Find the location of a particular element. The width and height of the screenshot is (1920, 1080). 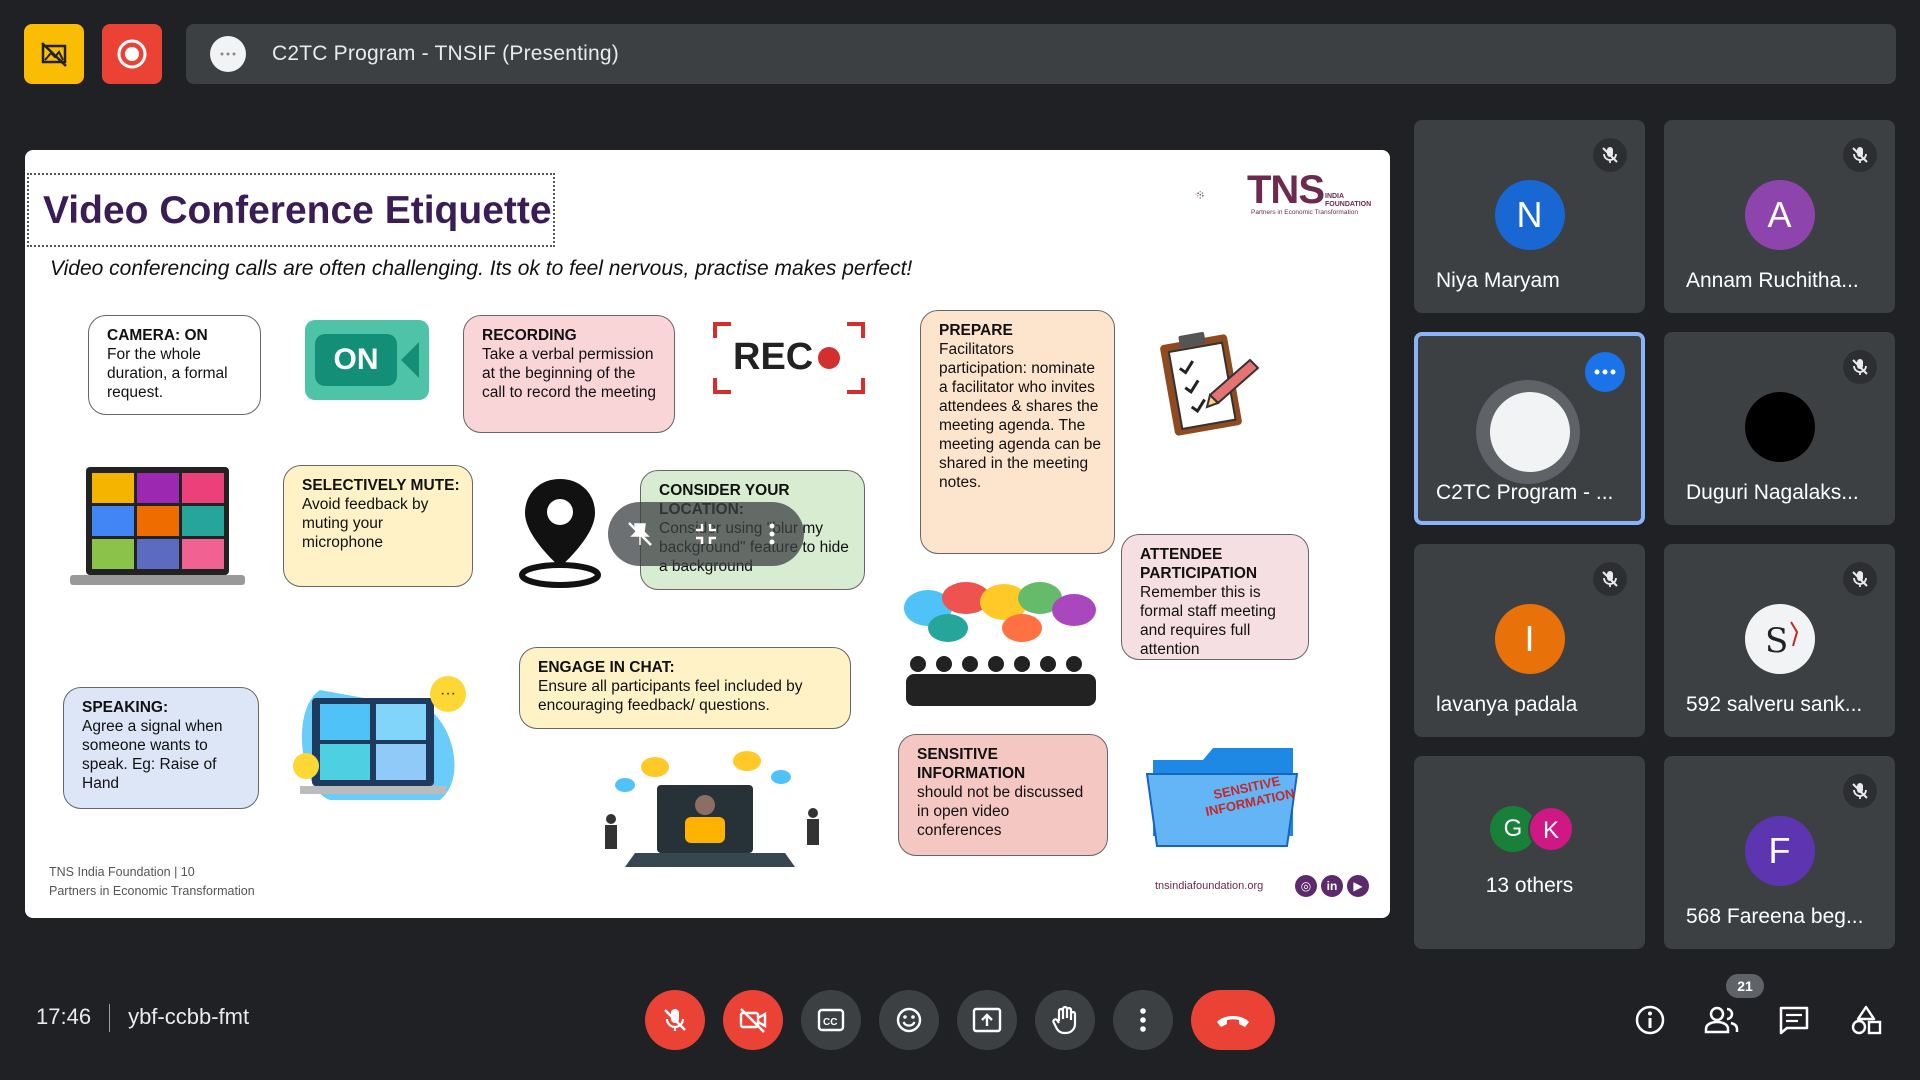

camera-toggle-button is located at coordinates (753, 1020).